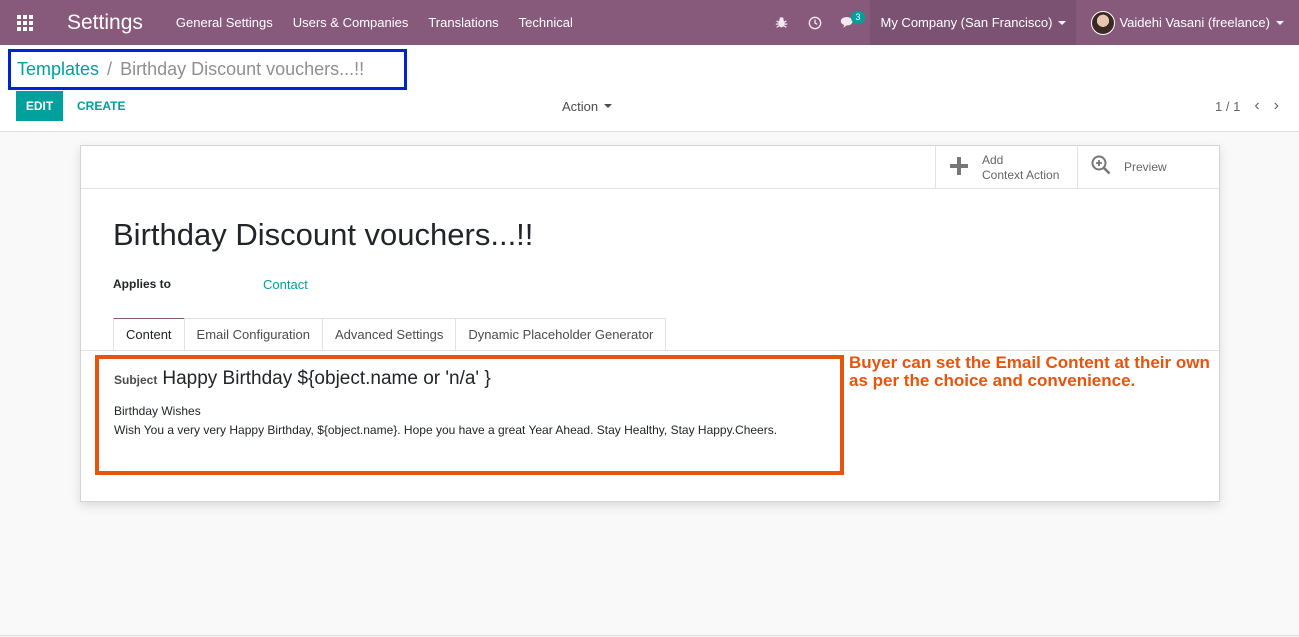 This screenshot has width=1299, height=637. Describe the element at coordinates (323, 234) in the screenshot. I see `template-name: Birthday Discount vouchers...!!` at that location.